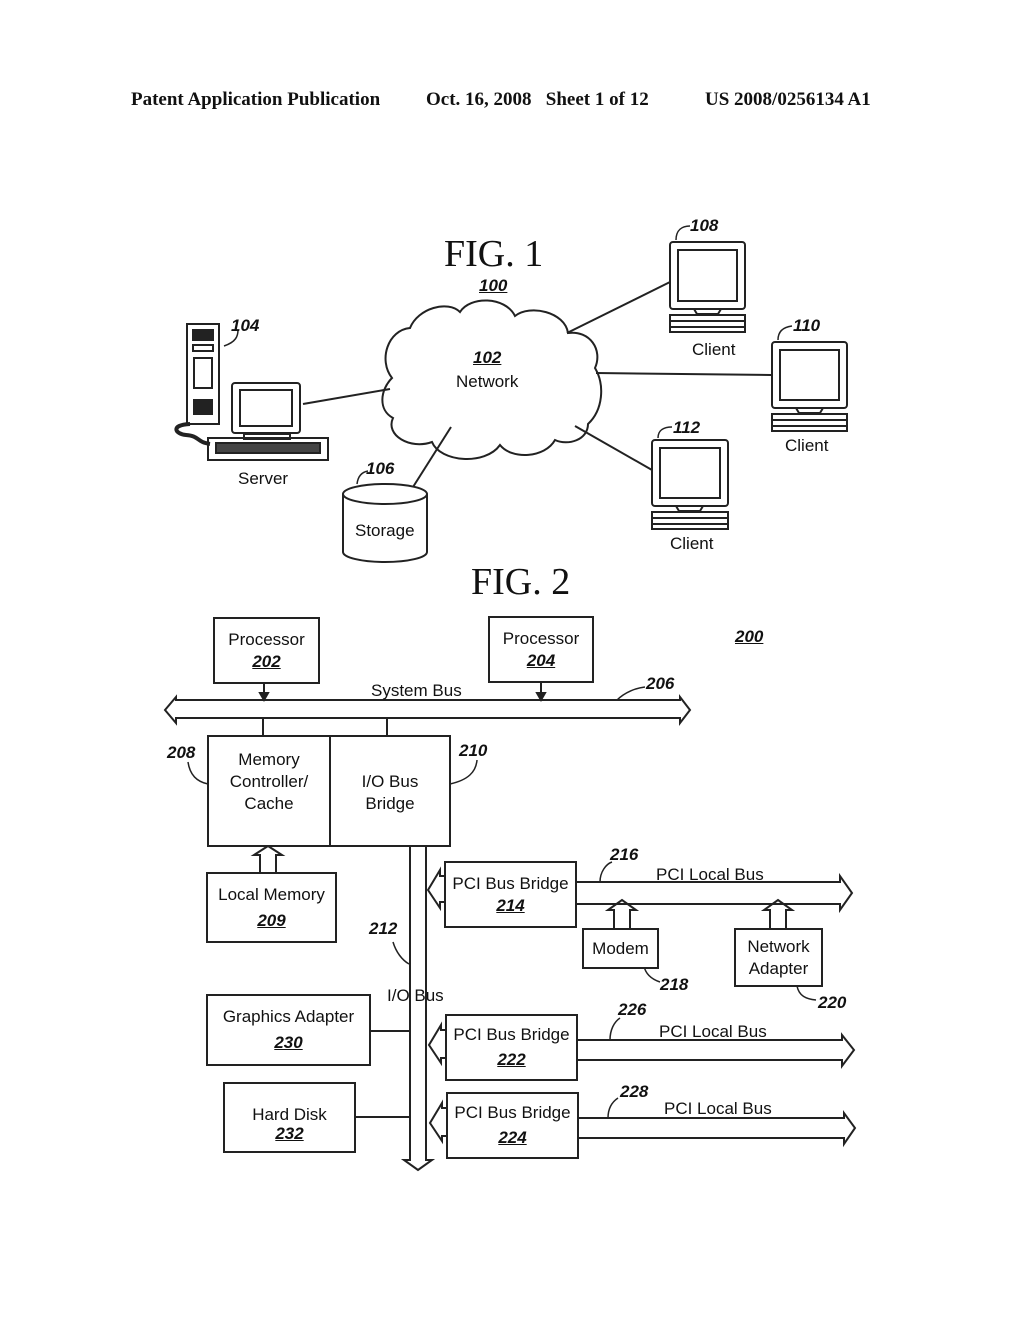  What do you see at coordinates (807, 325) in the screenshot?
I see `client-110-ref: 110` at bounding box center [807, 325].